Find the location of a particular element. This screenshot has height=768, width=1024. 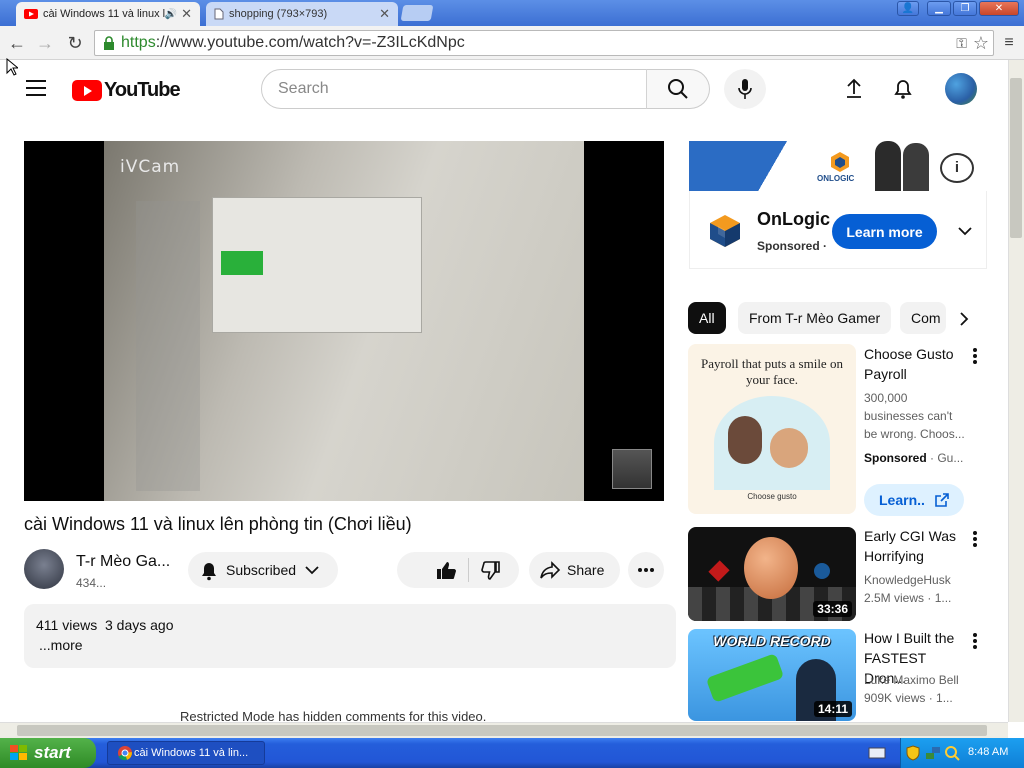

voice-search-button is located at coordinates (745, 89).